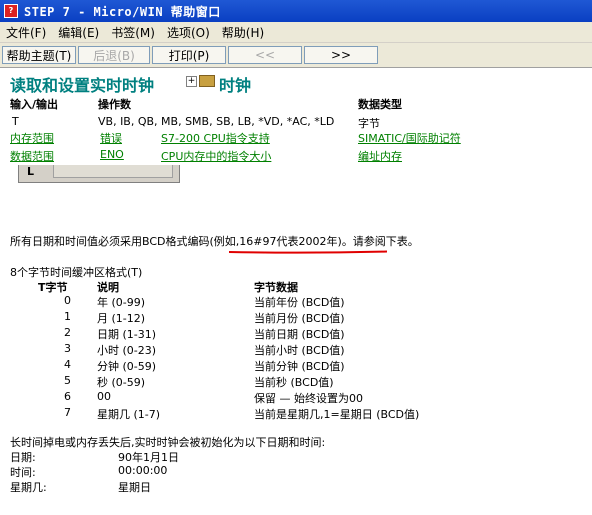 The image size is (592, 515). I want to click on init-date-label: 日期:, so click(23, 457).